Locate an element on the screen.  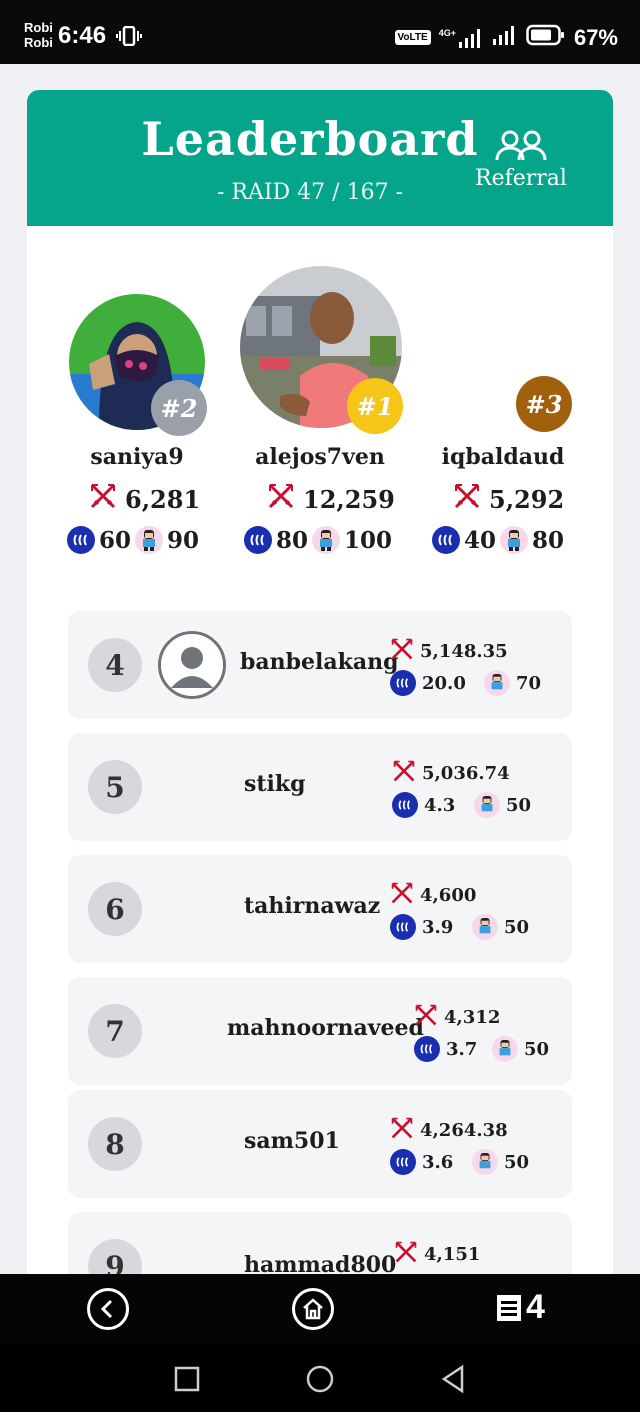
home-button is located at coordinates (313, 1309).